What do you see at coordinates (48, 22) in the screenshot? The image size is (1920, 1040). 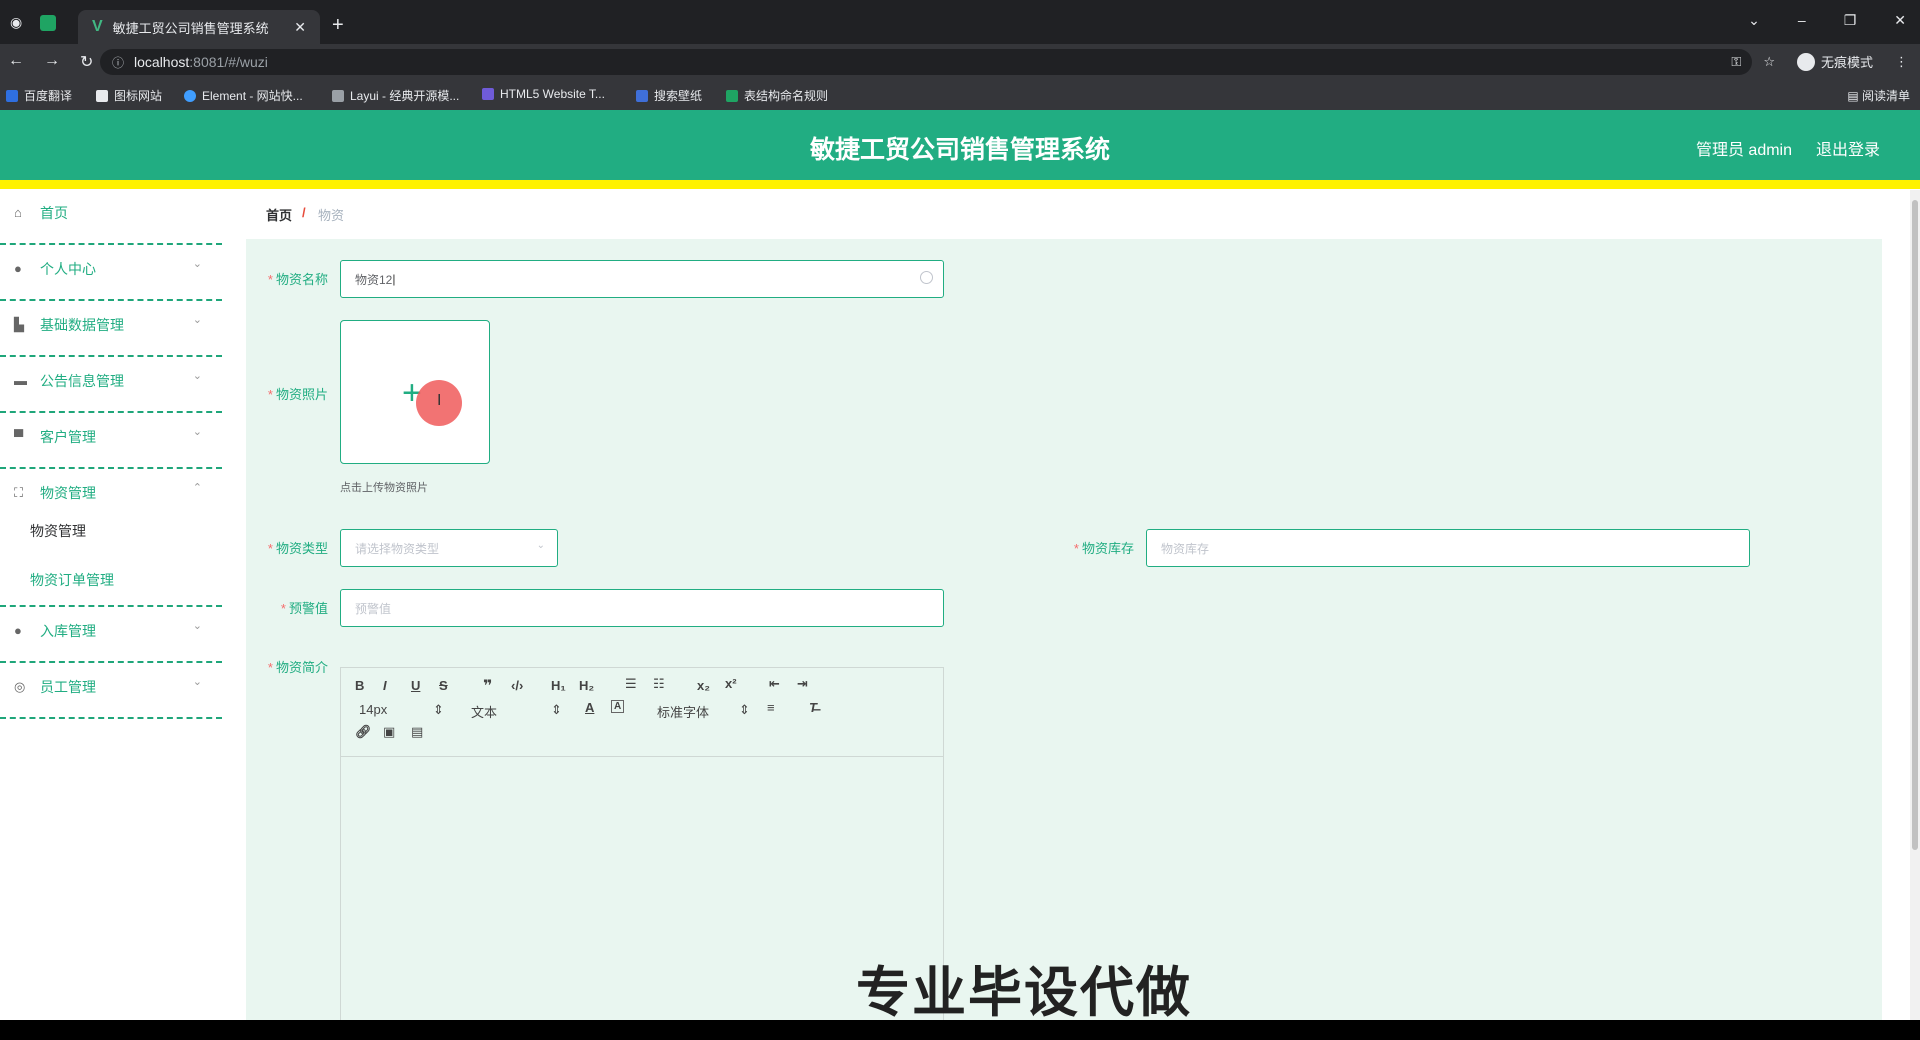 I see `pinned-tab-icon` at bounding box center [48, 22].